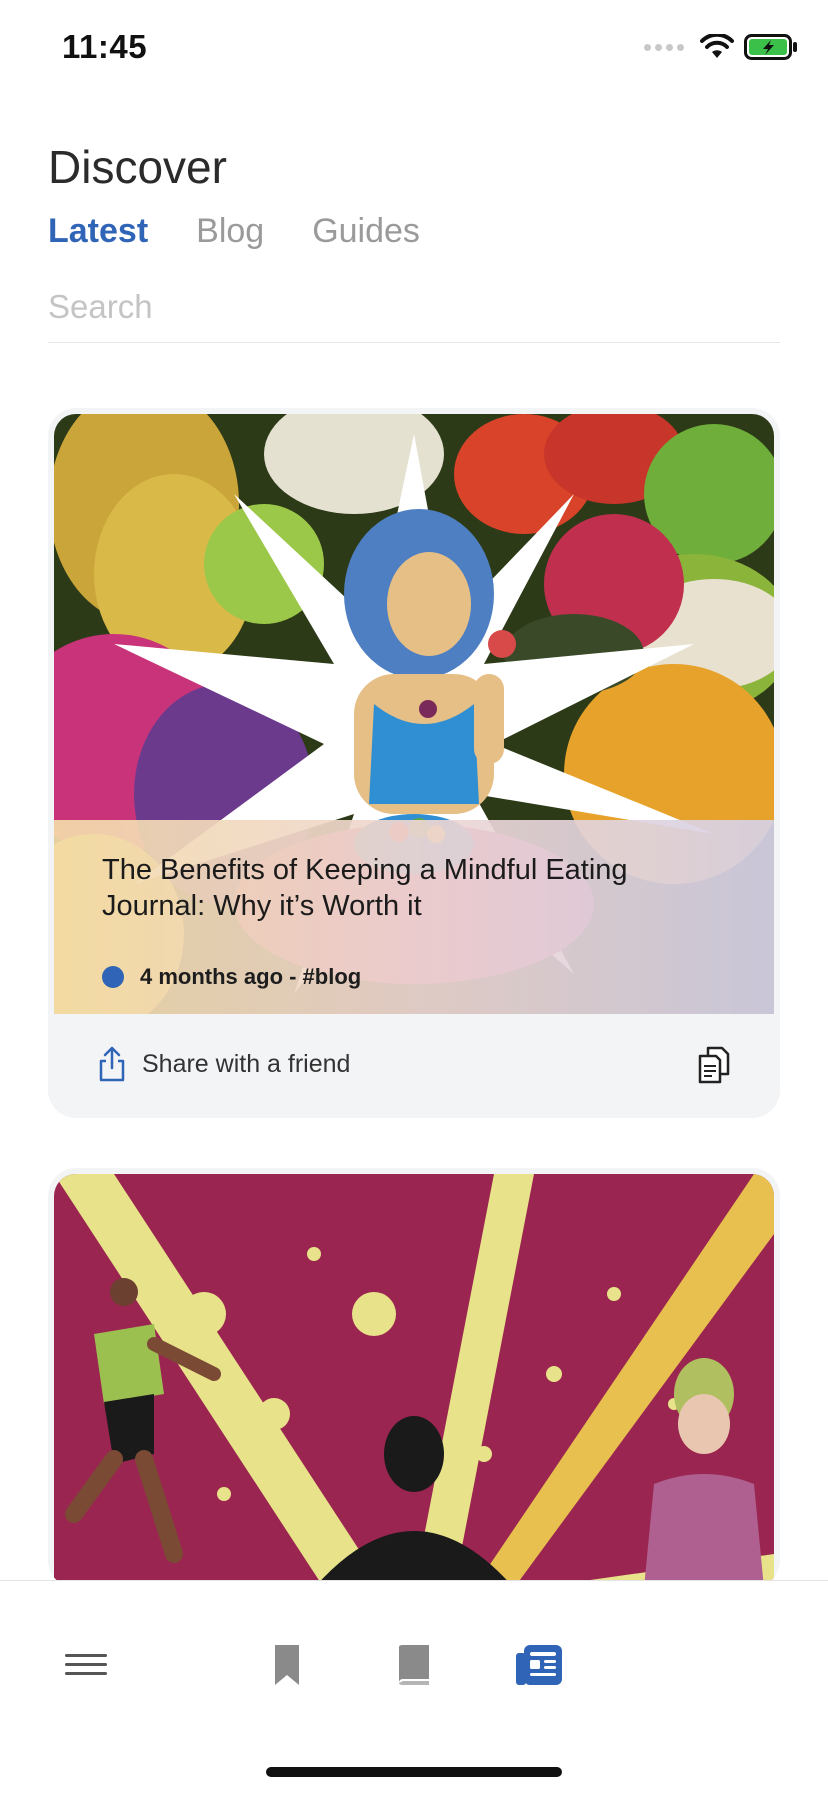 This screenshot has height=1793, width=828. Describe the element at coordinates (414, 50) in the screenshot. I see `status-bar: 11:45` at that location.